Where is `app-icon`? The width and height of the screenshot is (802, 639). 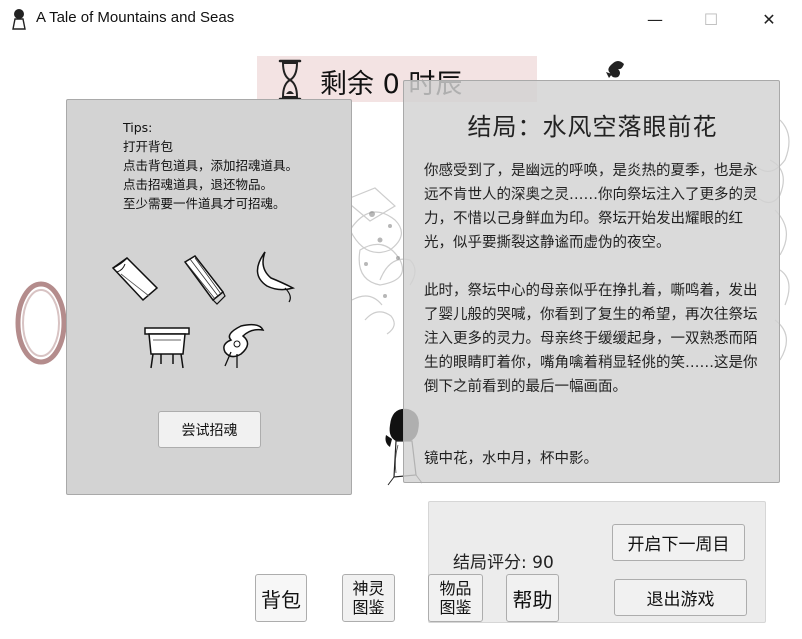
app-icon is located at coordinates (19, 19).